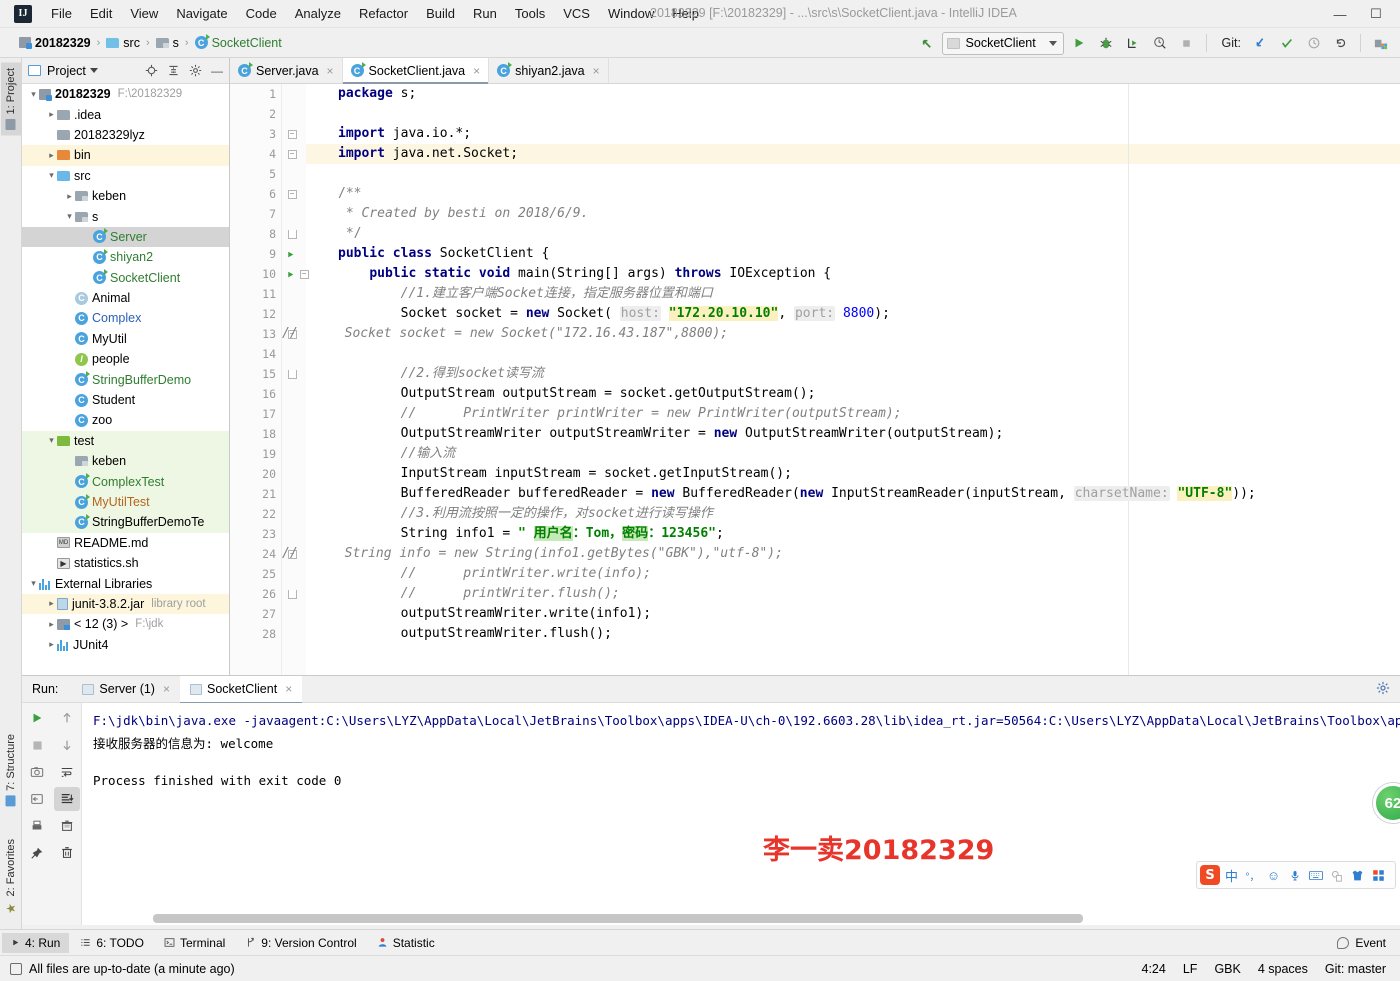  What do you see at coordinates (125, 94) in the screenshot?
I see `tree-item-20182329: ▾ 20182329 F:\20182329` at bounding box center [125, 94].